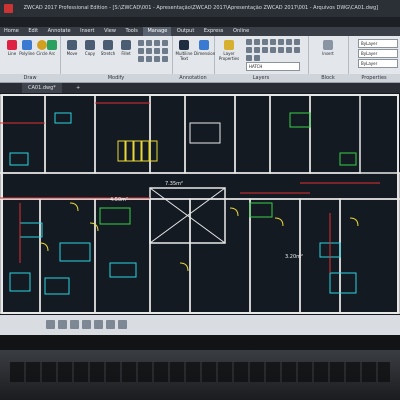 This screenshot has width=400, height=400. I want to click on otrack-icon, so click(110, 324).